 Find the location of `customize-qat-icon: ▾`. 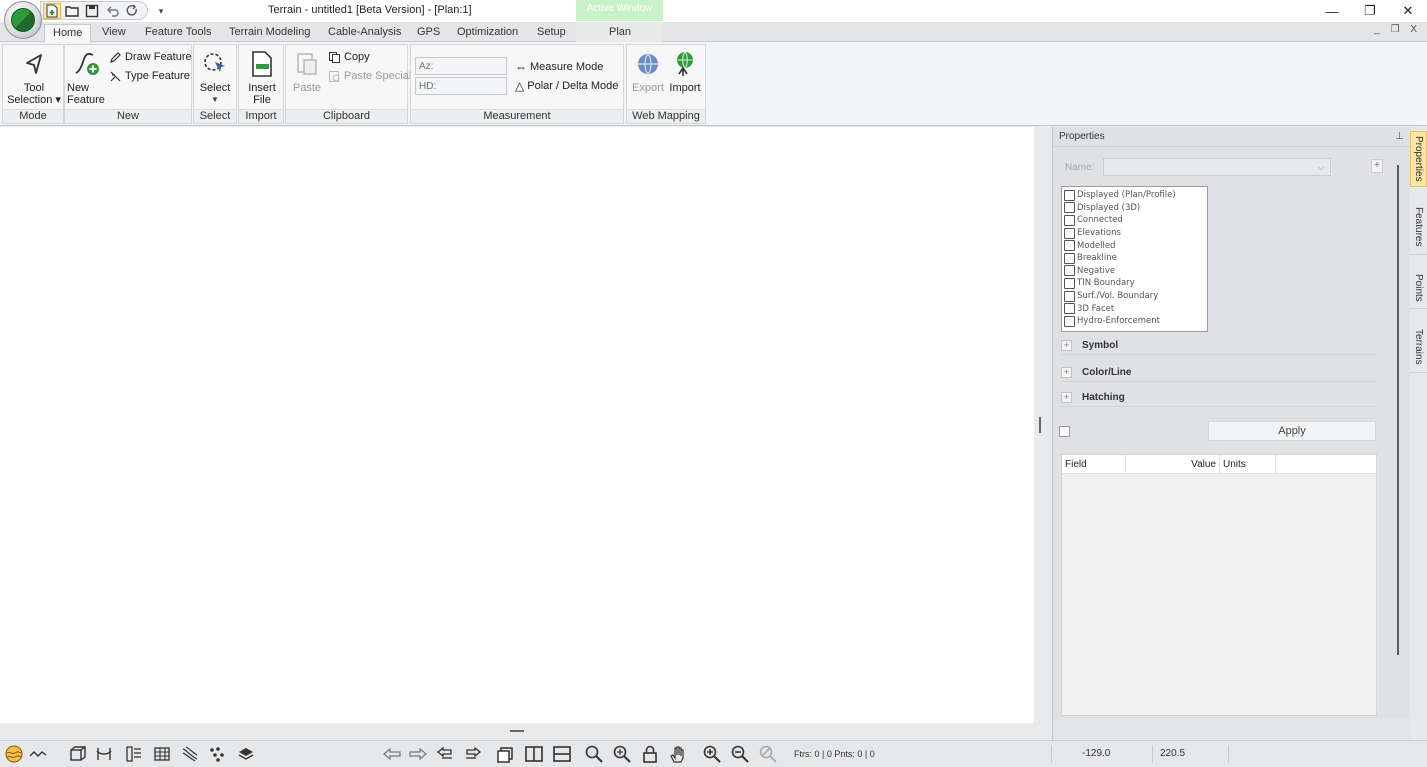

customize-qat-icon: ▾ is located at coordinates (161, 11).